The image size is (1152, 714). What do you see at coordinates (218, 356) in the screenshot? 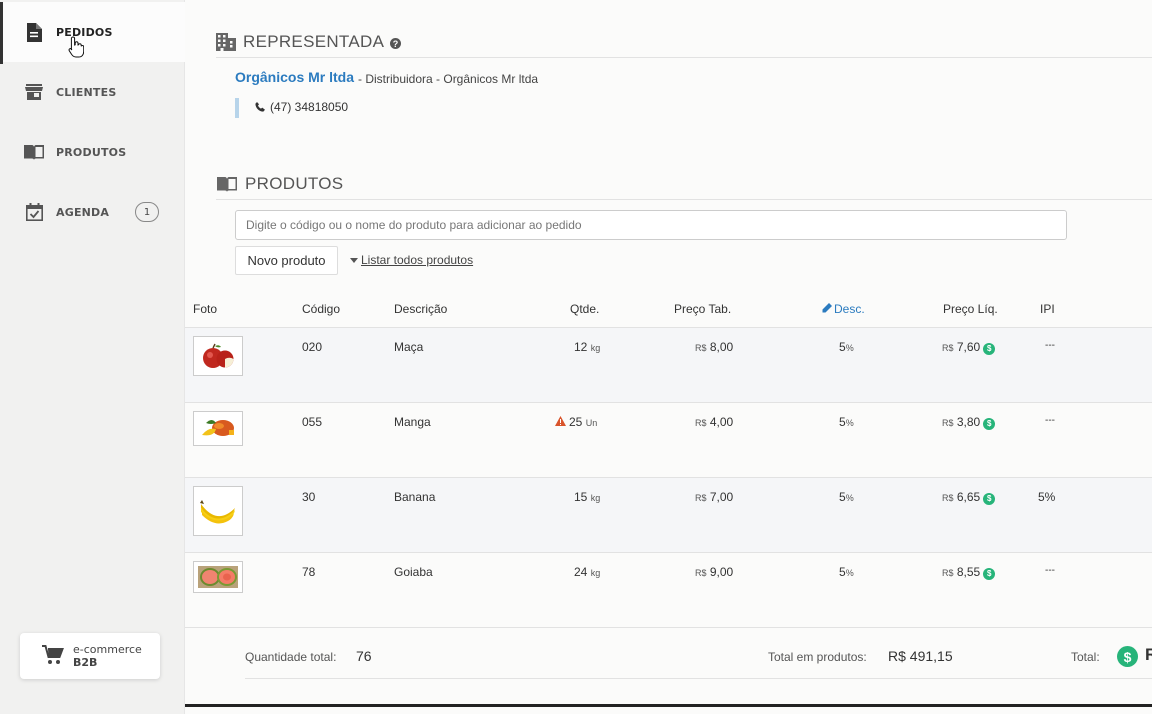
I see `product-photo-apple` at bounding box center [218, 356].